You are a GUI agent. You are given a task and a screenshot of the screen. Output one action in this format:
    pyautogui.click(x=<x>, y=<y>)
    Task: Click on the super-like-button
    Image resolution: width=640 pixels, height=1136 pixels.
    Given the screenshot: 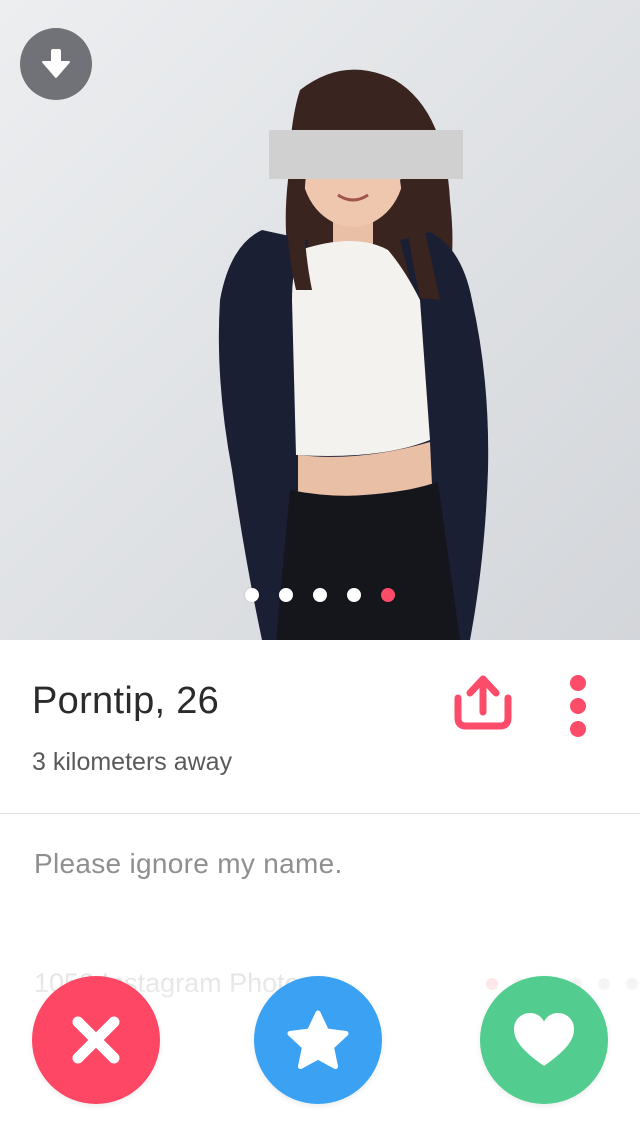 What is the action you would take?
    pyautogui.click(x=318, y=1040)
    